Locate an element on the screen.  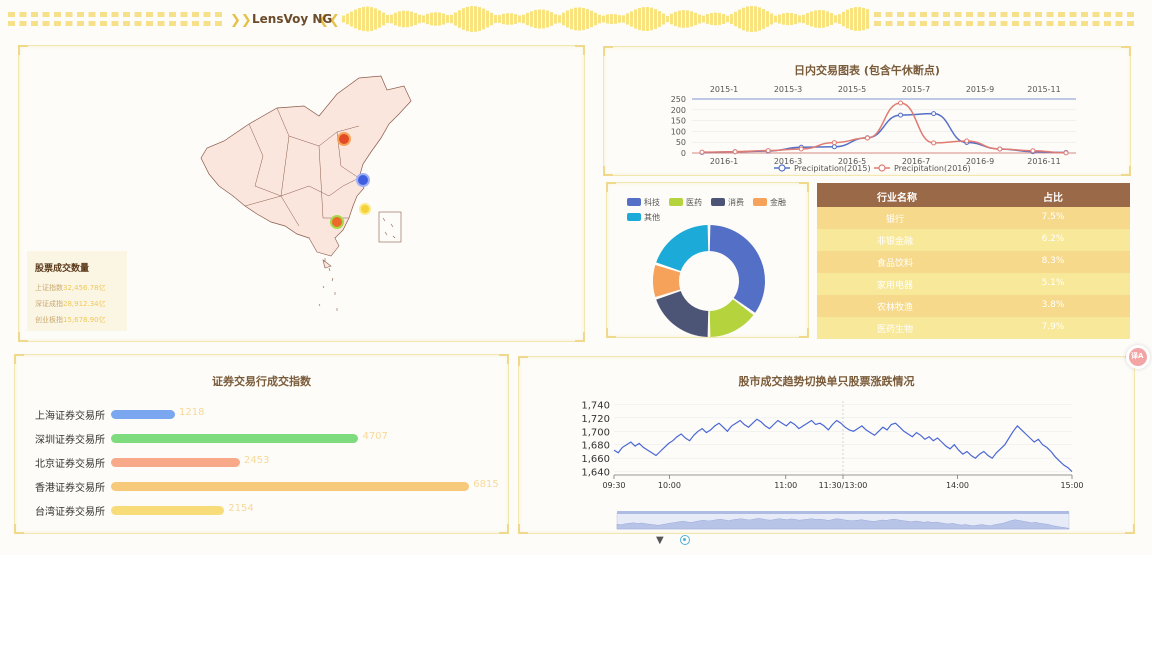
exchange-bar-row: 香港证券交易所 6815 is located at coordinates (260, 487).